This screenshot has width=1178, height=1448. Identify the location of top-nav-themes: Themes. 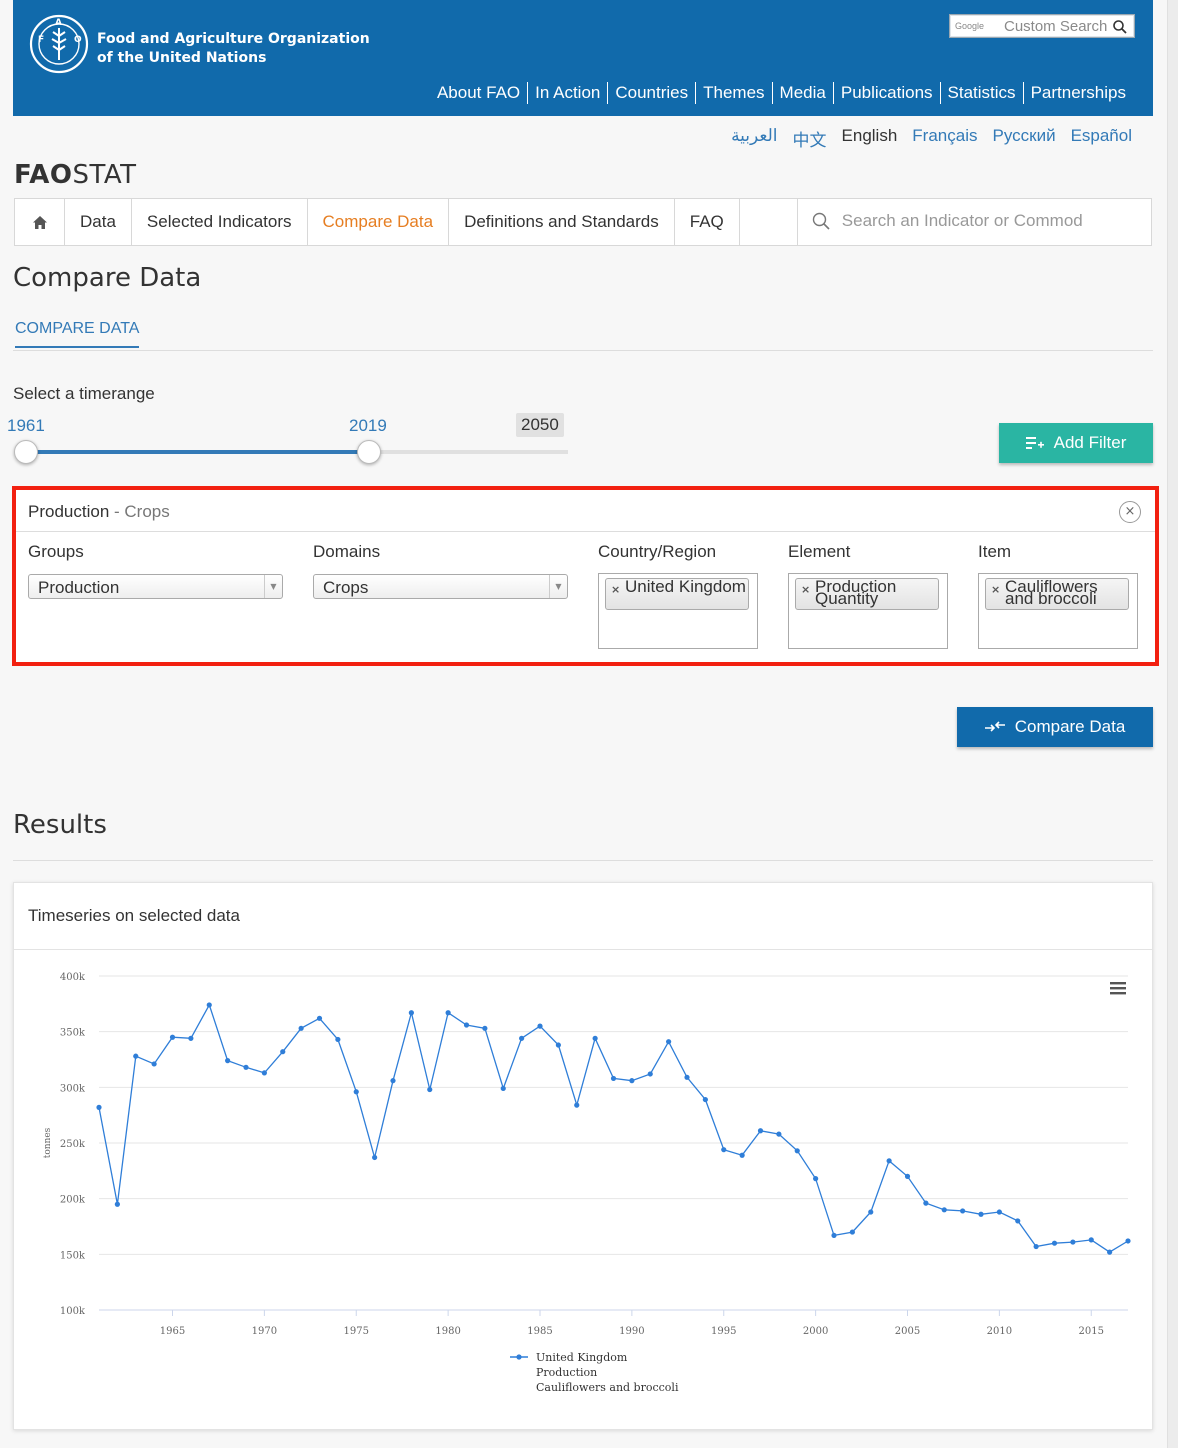
(733, 93).